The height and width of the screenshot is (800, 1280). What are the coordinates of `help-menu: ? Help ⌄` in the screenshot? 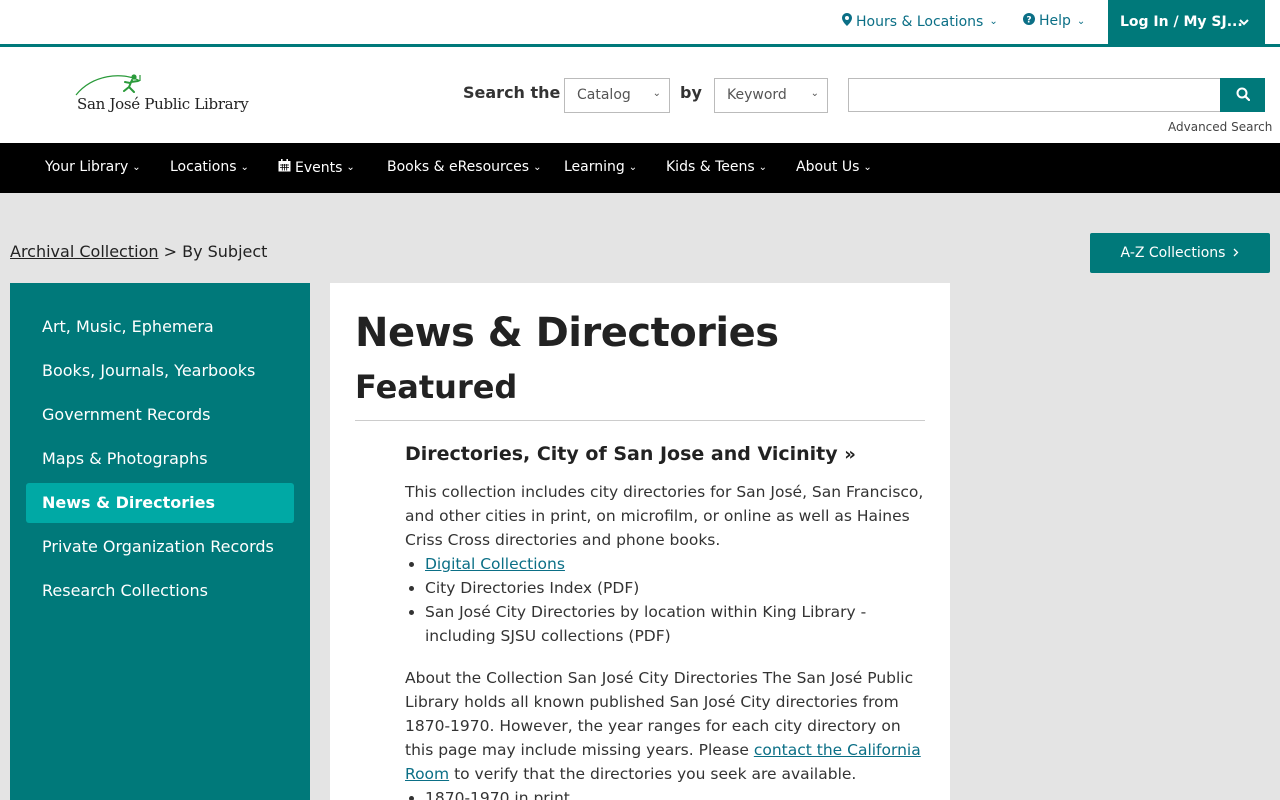 It's located at (1054, 21).